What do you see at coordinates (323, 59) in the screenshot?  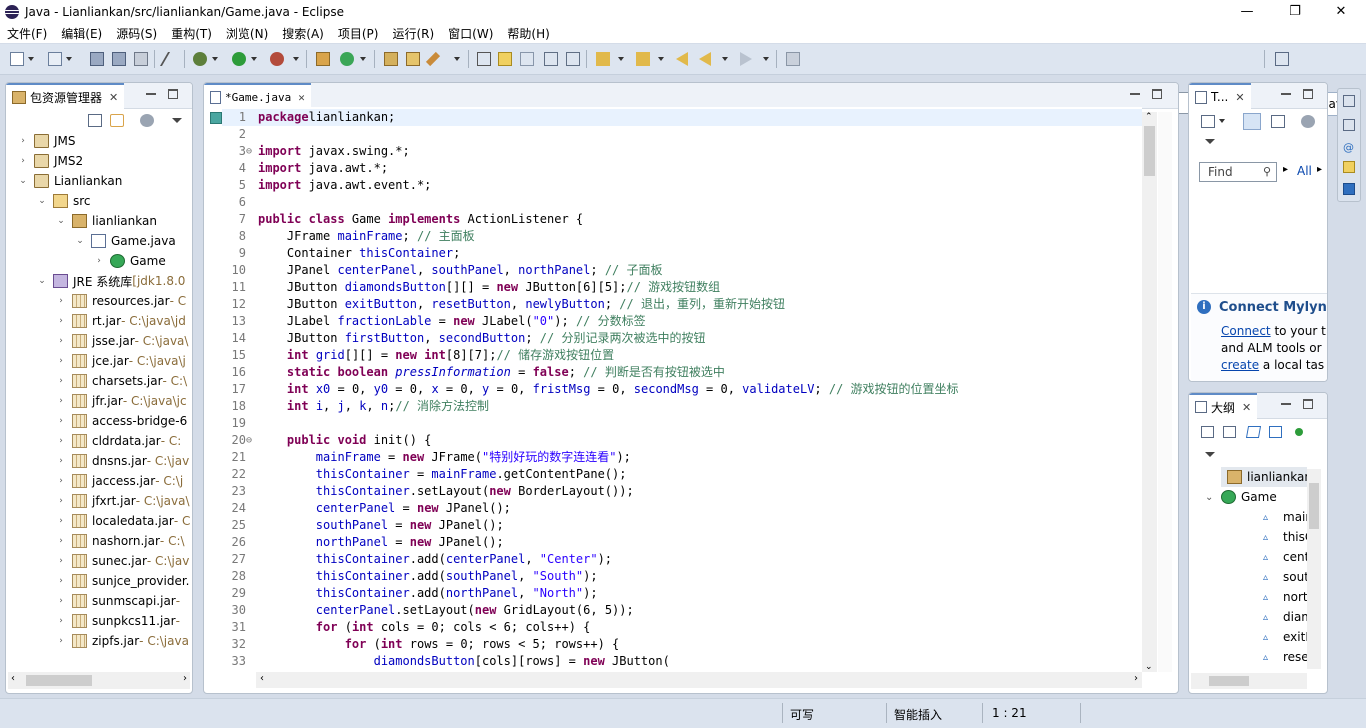 I see `new-package-icon` at bounding box center [323, 59].